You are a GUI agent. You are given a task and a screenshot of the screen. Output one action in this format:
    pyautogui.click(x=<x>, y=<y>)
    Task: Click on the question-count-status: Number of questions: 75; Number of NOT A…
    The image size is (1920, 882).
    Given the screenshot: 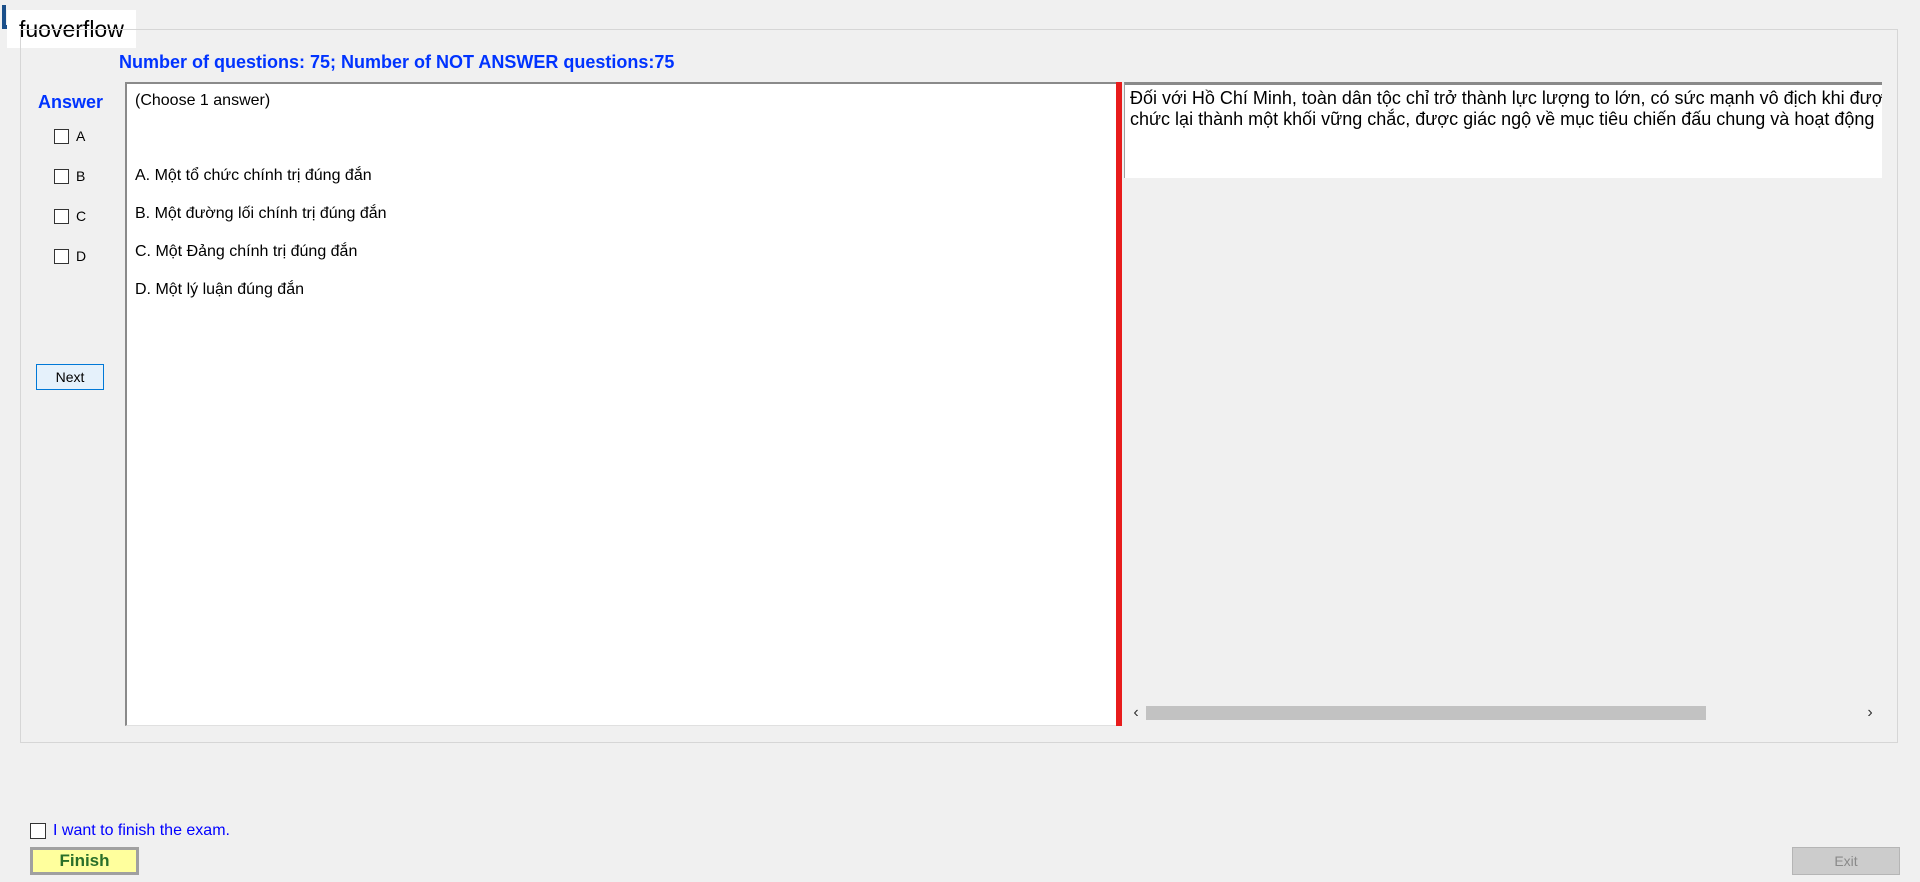 What is the action you would take?
    pyautogui.click(x=397, y=62)
    